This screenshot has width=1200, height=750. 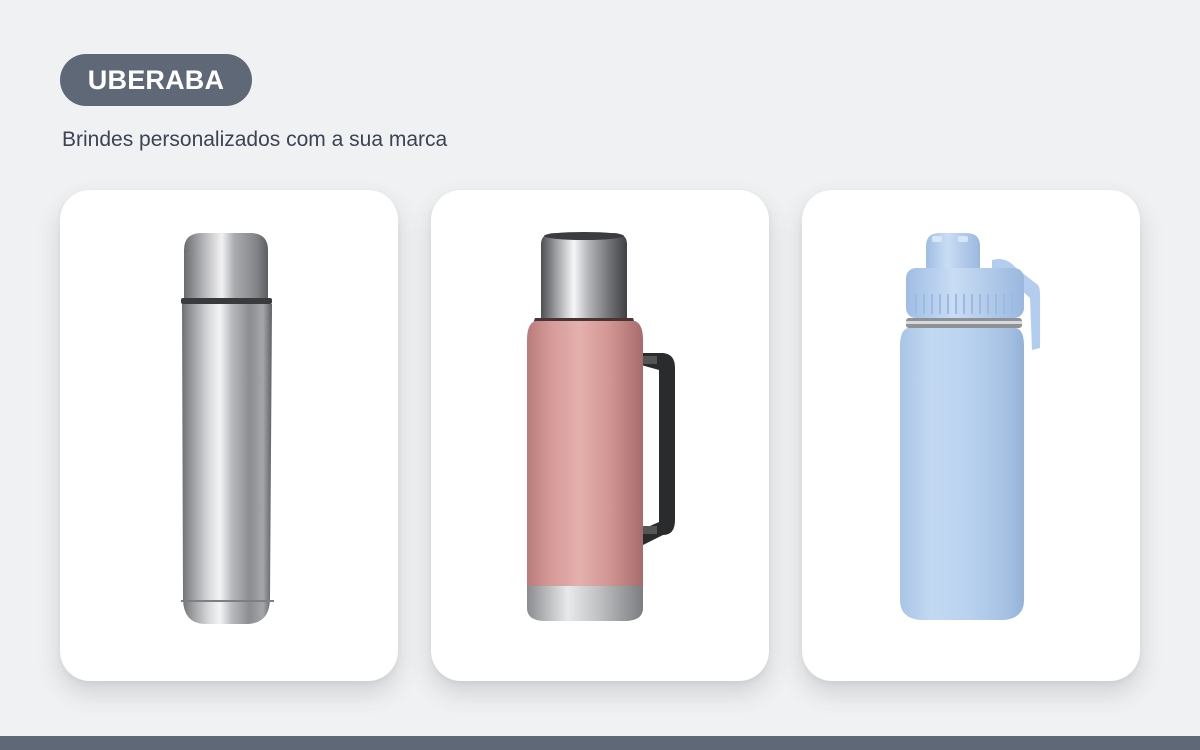 What do you see at coordinates (601, 426) in the screenshot?
I see `rose-thermos-image` at bounding box center [601, 426].